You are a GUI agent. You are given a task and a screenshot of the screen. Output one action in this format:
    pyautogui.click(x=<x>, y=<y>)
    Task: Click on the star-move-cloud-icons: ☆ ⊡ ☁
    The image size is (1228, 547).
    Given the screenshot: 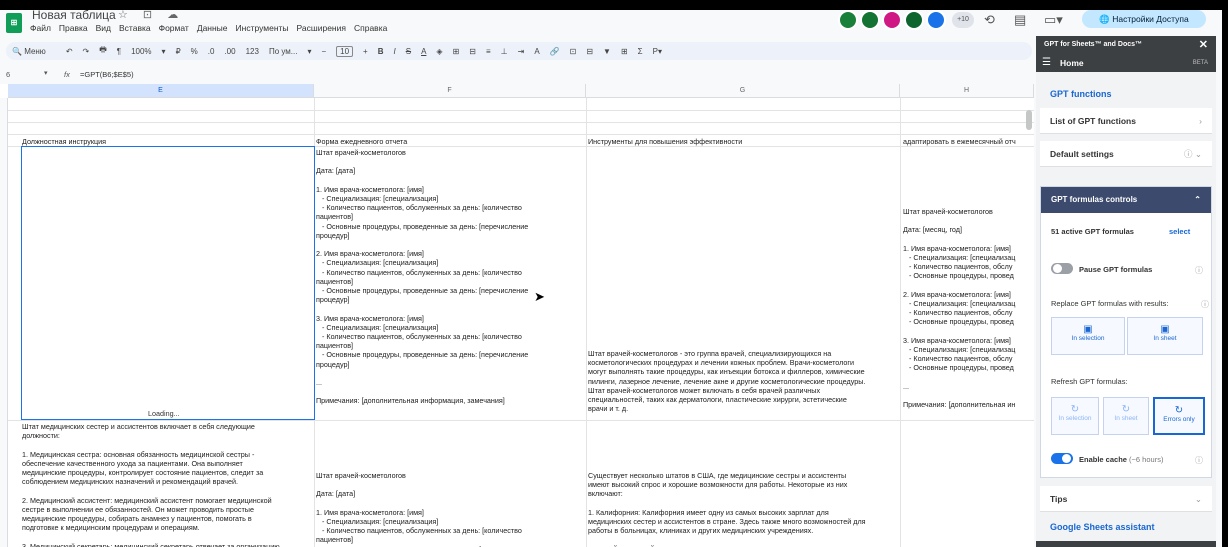 What is the action you would take?
    pyautogui.click(x=151, y=15)
    